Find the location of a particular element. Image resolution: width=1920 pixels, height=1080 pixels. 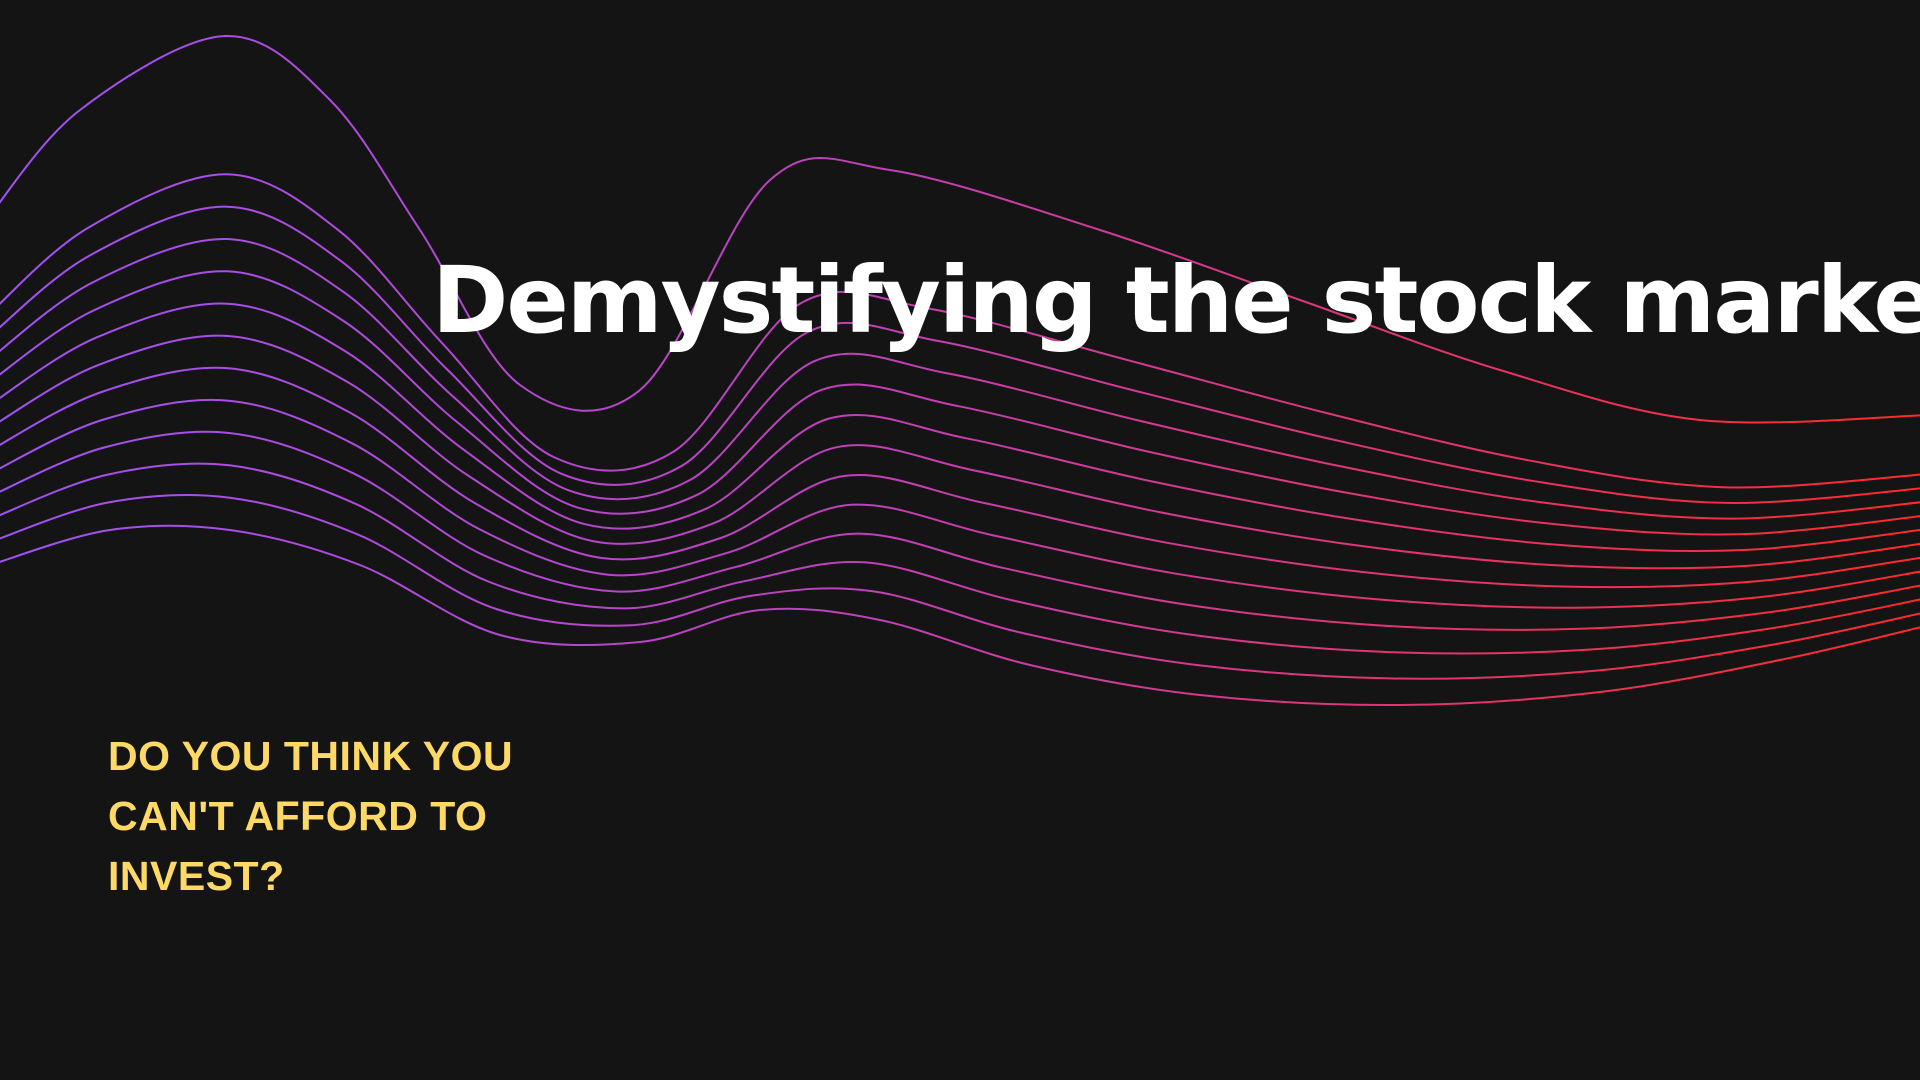

slide-subtitle: DO YOU THINK YOU CAN'T AFFORD TO INVEST? is located at coordinates (311, 816).